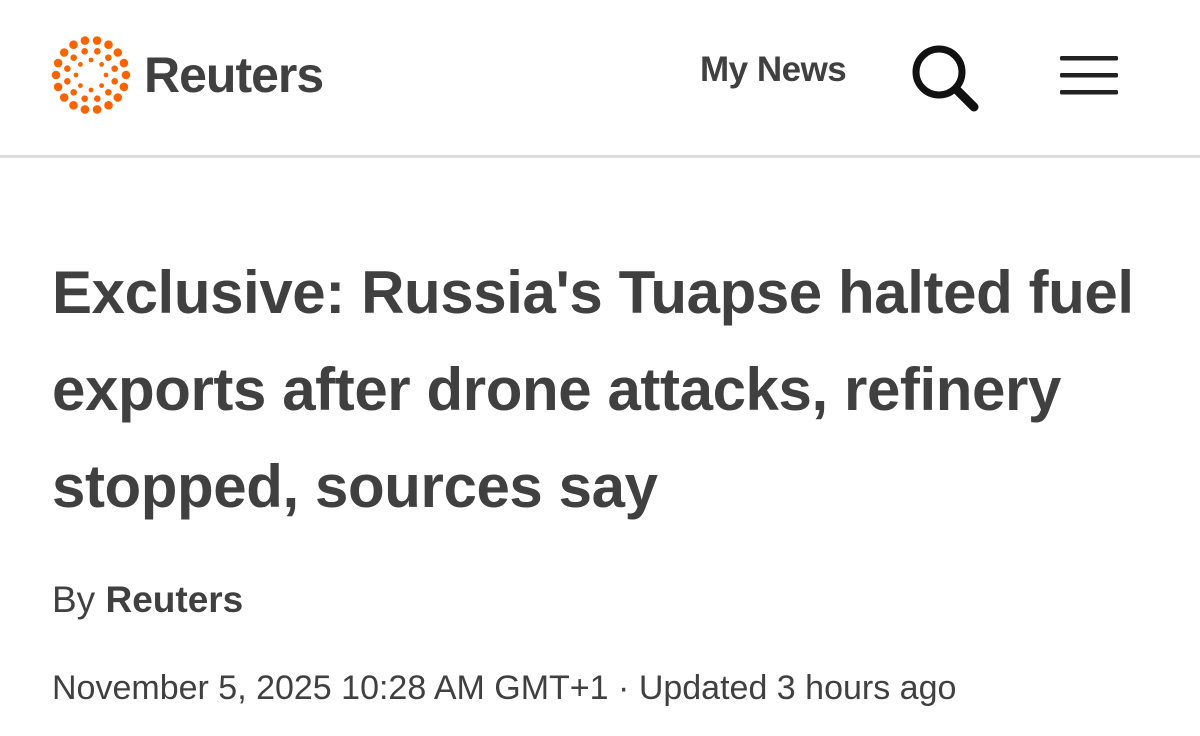 The height and width of the screenshot is (736, 1200). What do you see at coordinates (773, 69) in the screenshot?
I see `my-news-link: My News` at bounding box center [773, 69].